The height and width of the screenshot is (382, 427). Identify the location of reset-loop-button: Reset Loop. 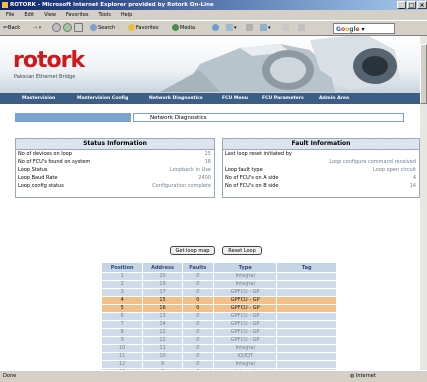
(242, 250).